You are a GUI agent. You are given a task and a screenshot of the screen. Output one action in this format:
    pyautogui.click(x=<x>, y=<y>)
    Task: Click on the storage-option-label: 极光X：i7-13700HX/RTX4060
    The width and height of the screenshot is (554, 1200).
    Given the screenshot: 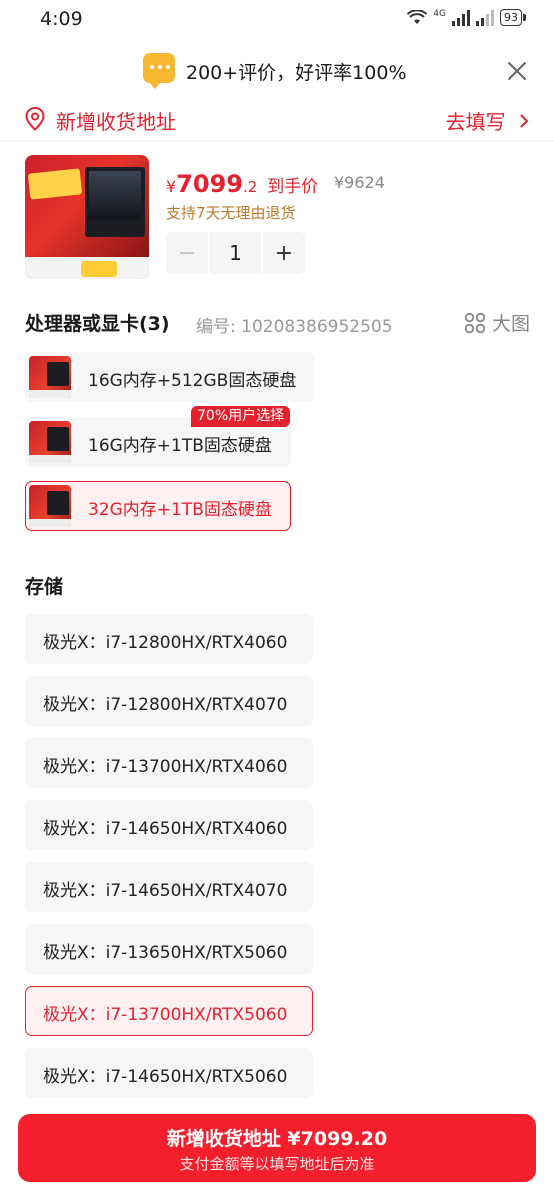 What is the action you would take?
    pyautogui.click(x=165, y=767)
    